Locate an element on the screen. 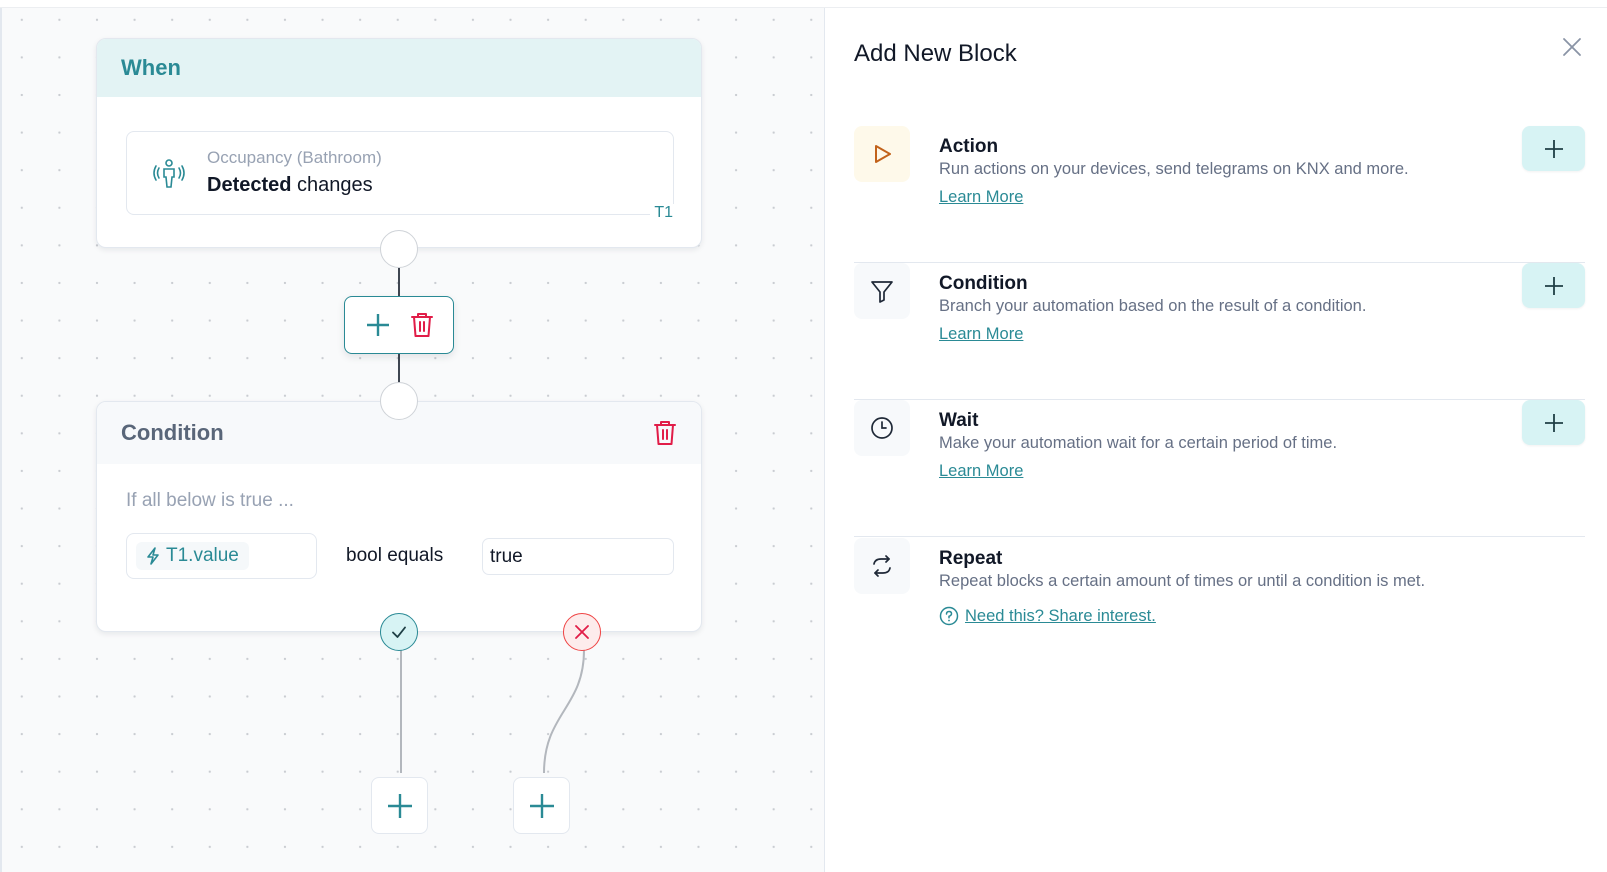  block-name: Action is located at coordinates (969, 146).